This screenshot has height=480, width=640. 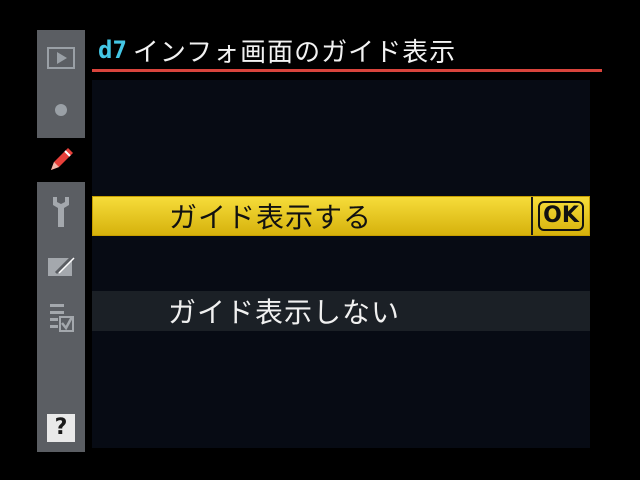 I want to click on shooting-icon, so click(x=61, y=110).